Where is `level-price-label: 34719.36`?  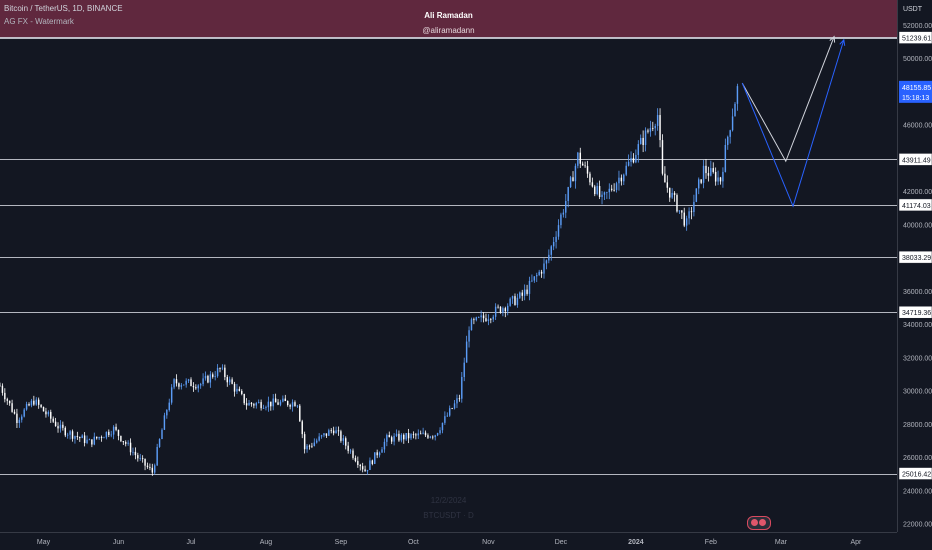
level-price-label: 34719.36 is located at coordinates (916, 313).